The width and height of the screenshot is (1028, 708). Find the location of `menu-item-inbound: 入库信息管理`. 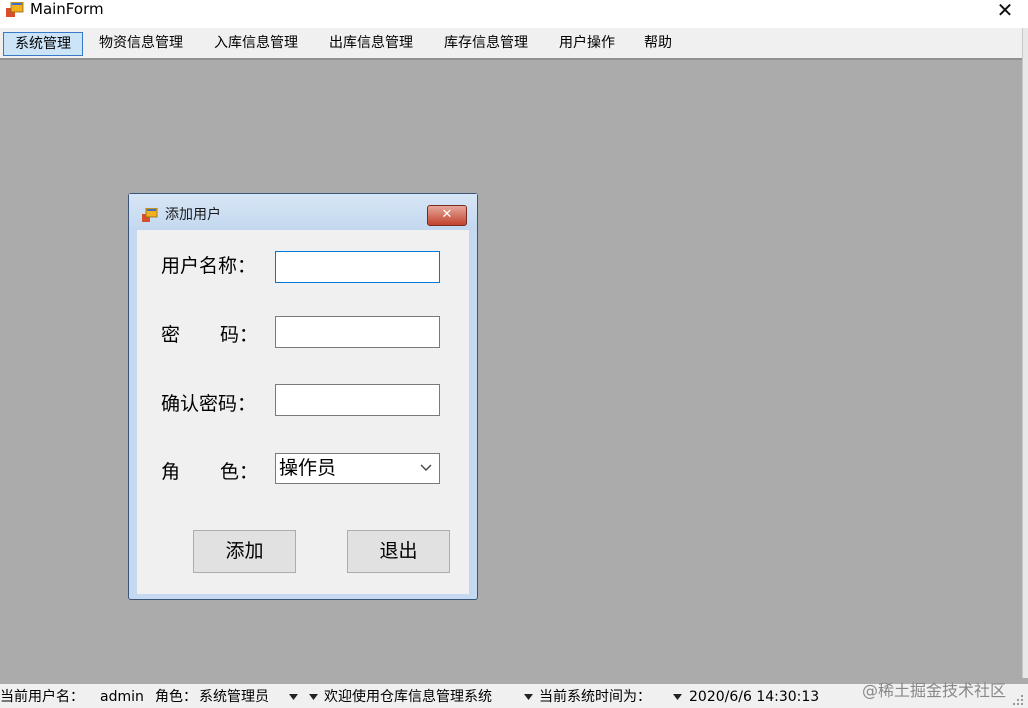

menu-item-inbound: 入库信息管理 is located at coordinates (256, 44).